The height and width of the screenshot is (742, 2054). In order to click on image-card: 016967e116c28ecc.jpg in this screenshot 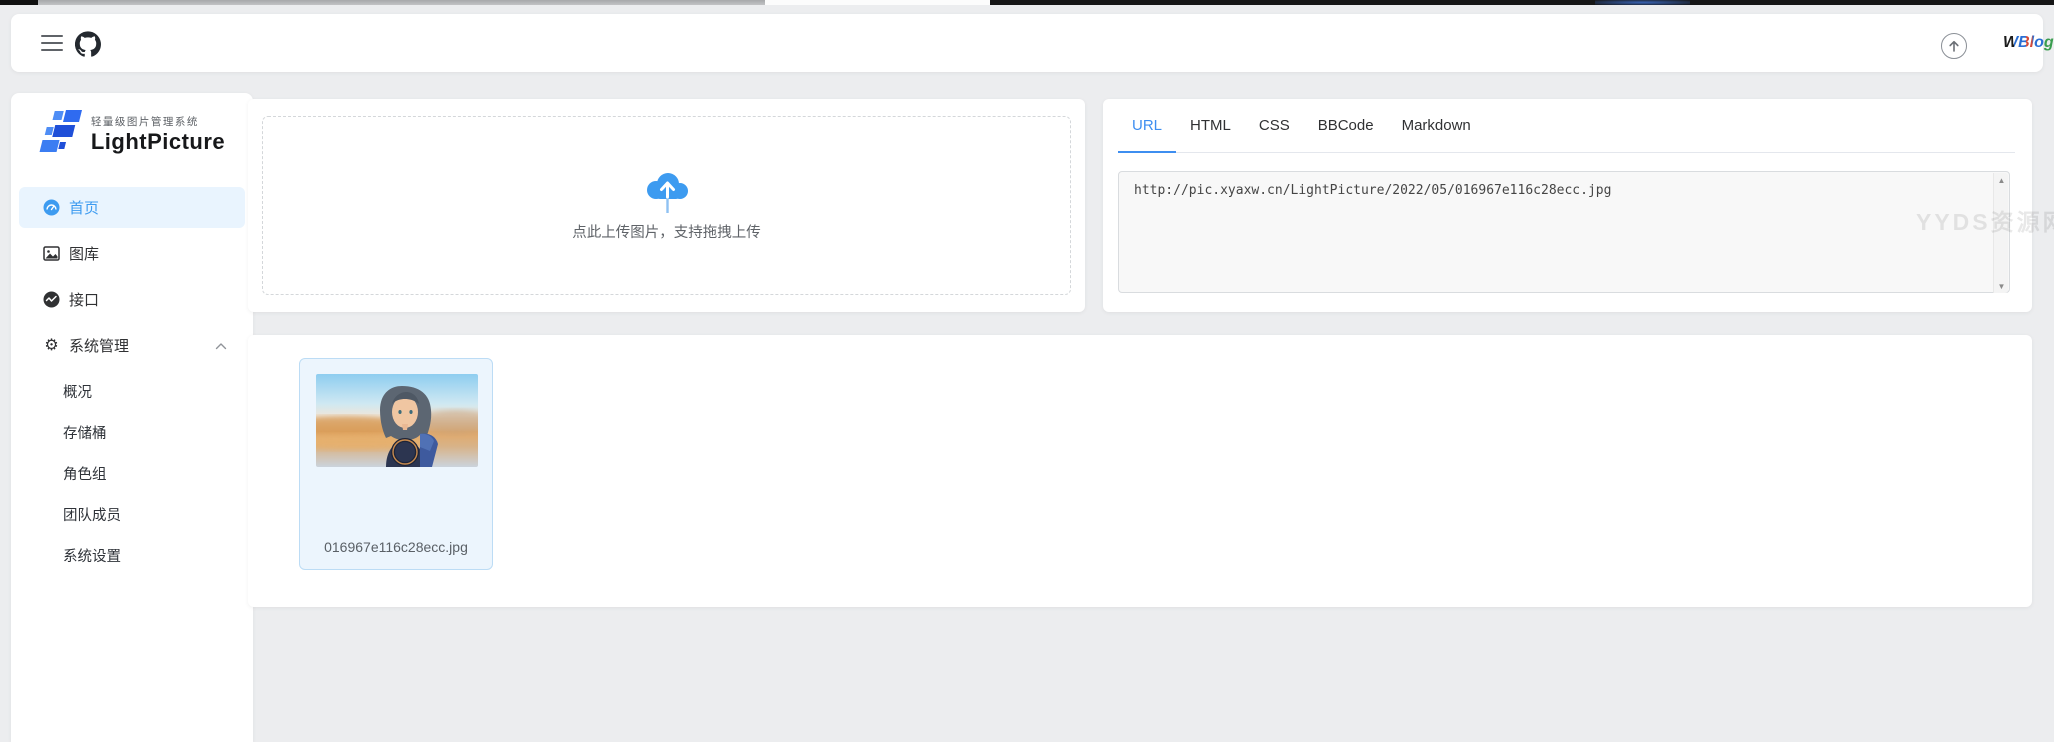, I will do `click(396, 464)`.